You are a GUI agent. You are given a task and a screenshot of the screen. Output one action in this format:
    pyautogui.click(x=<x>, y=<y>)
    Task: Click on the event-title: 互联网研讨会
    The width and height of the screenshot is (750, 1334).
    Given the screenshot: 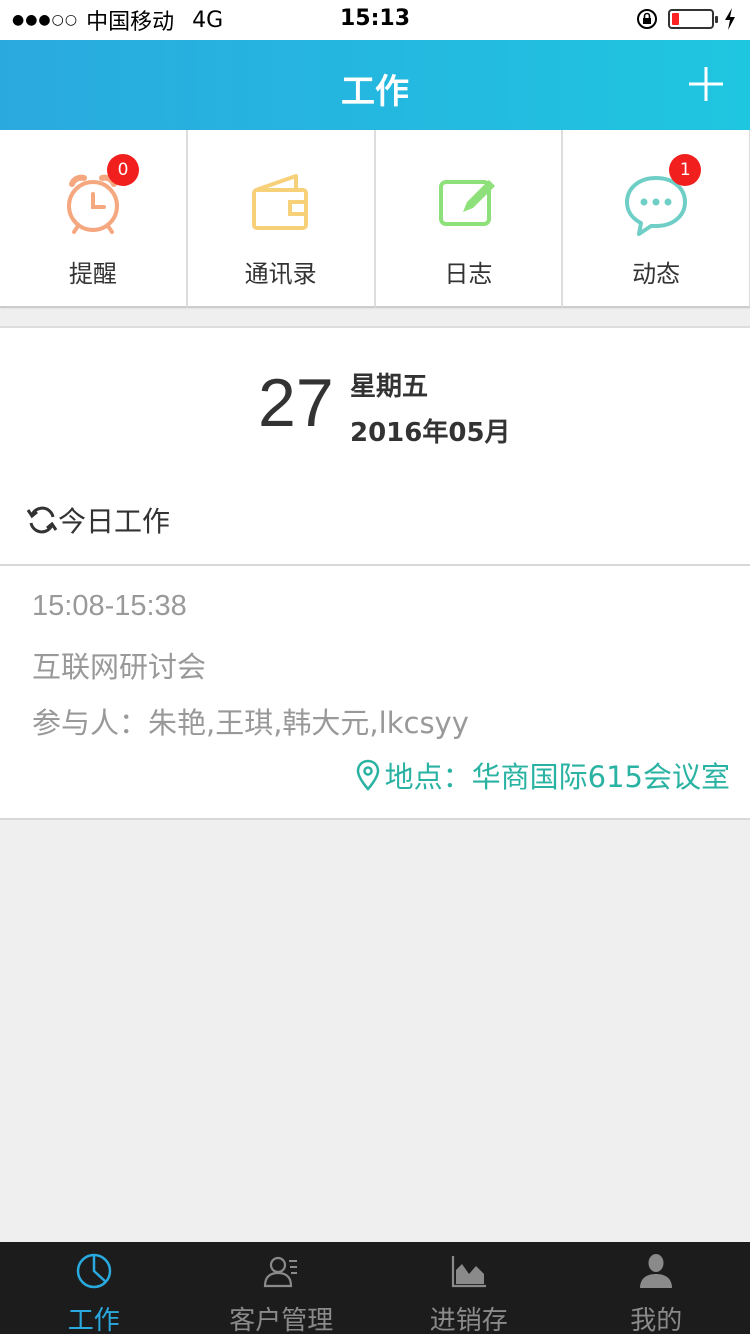 What is the action you would take?
    pyautogui.click(x=119, y=667)
    